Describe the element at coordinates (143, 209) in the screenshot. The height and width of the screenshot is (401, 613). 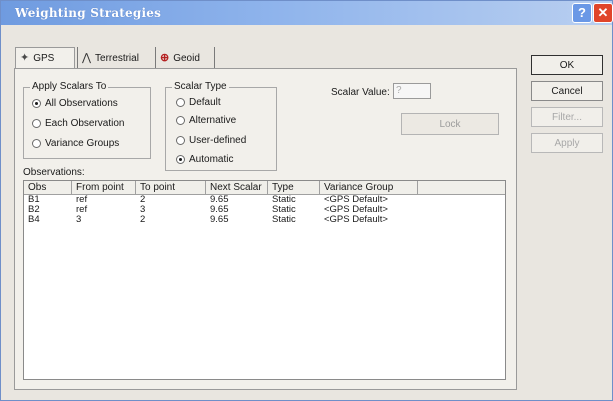
I see `cell-to-point: 3` at that location.